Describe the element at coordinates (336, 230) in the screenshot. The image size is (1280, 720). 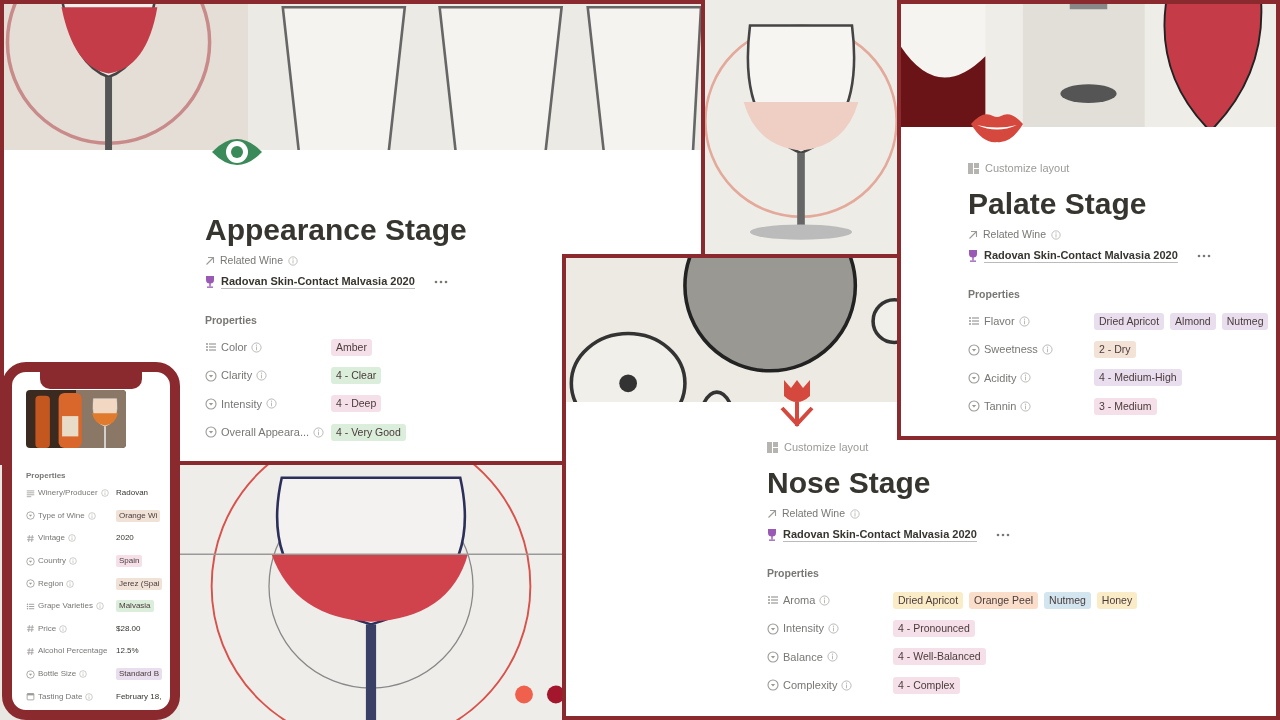
I see `page-title: Appearance Stage` at that location.